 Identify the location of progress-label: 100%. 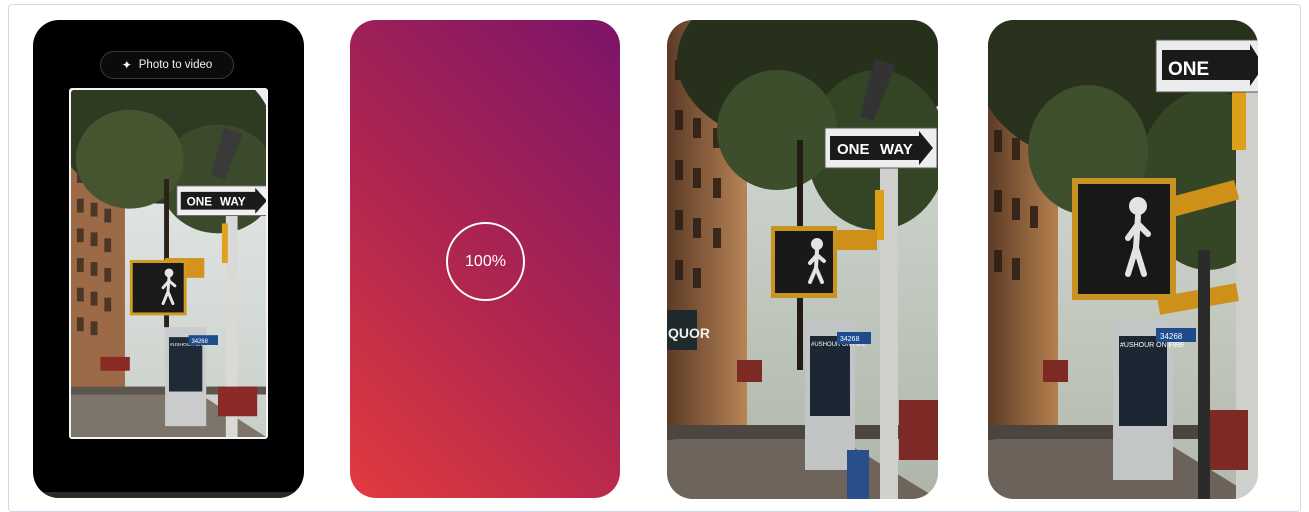
(485, 261).